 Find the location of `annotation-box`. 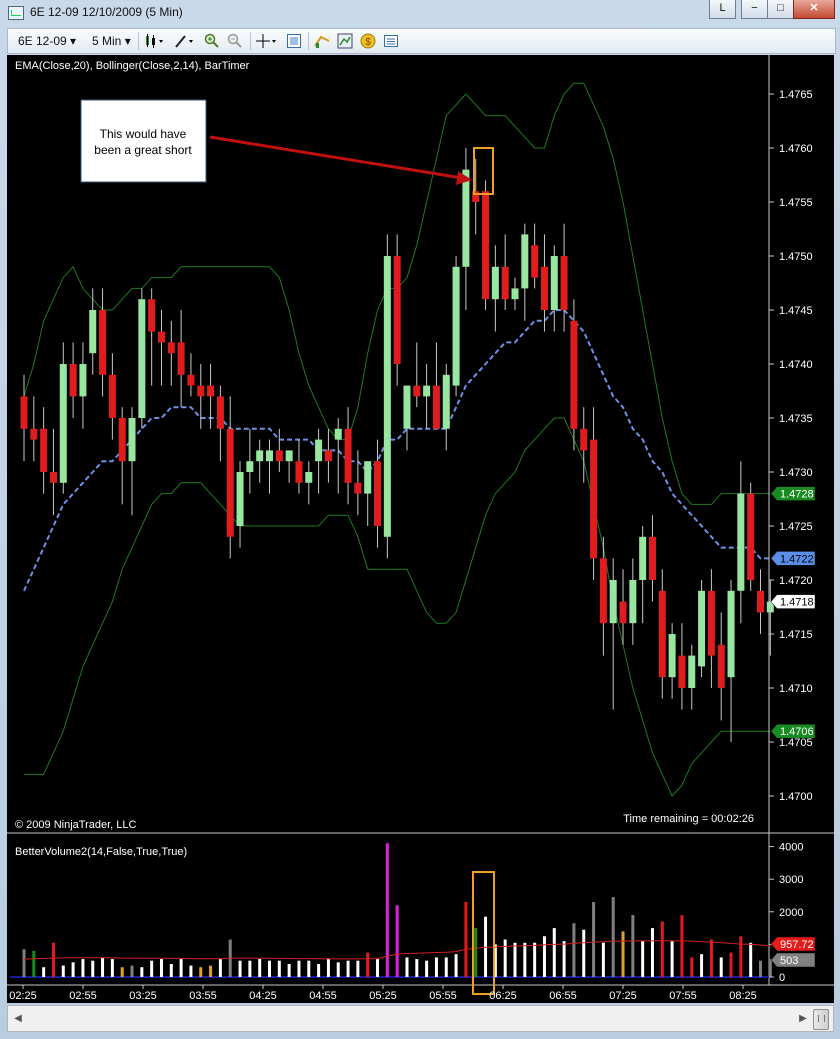

annotation-box is located at coordinates (143, 141).